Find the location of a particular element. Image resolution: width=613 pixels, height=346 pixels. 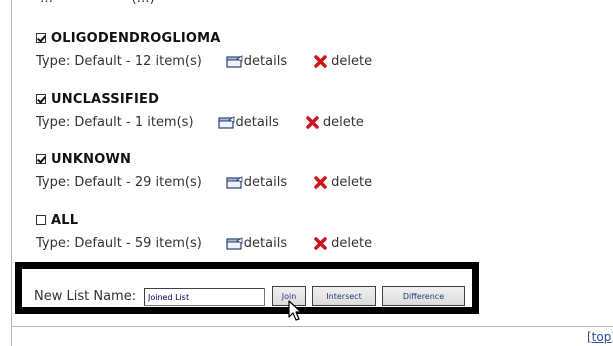

list-item-header: UNKNOWN is located at coordinates (204, 159).